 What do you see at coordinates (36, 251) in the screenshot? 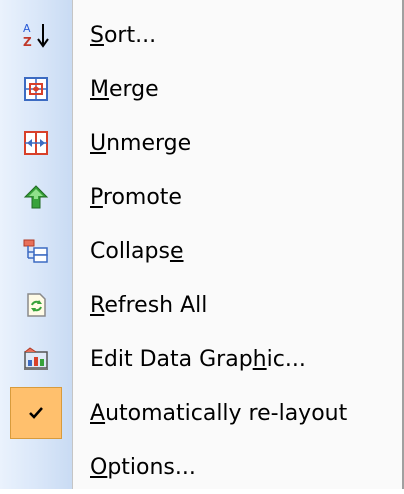
I see `collapse-icon` at bounding box center [36, 251].